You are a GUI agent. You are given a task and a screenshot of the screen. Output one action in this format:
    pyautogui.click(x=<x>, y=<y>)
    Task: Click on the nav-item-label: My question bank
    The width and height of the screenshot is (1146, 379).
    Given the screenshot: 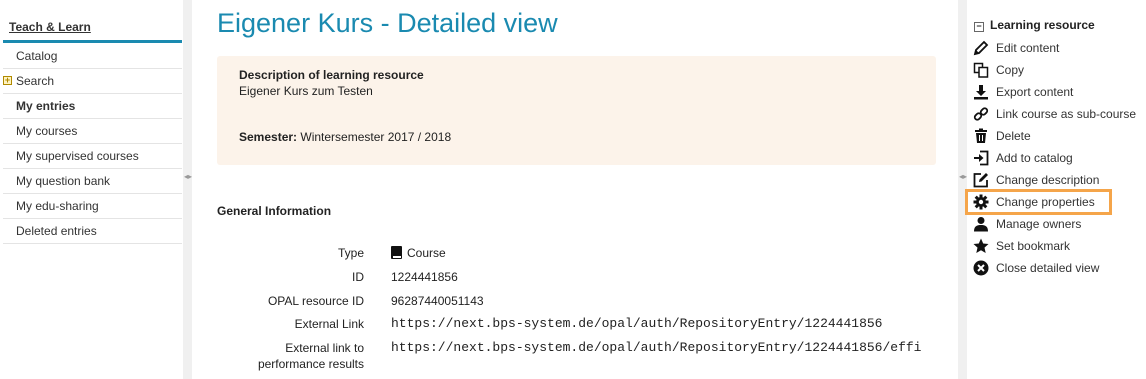 What is the action you would take?
    pyautogui.click(x=63, y=181)
    